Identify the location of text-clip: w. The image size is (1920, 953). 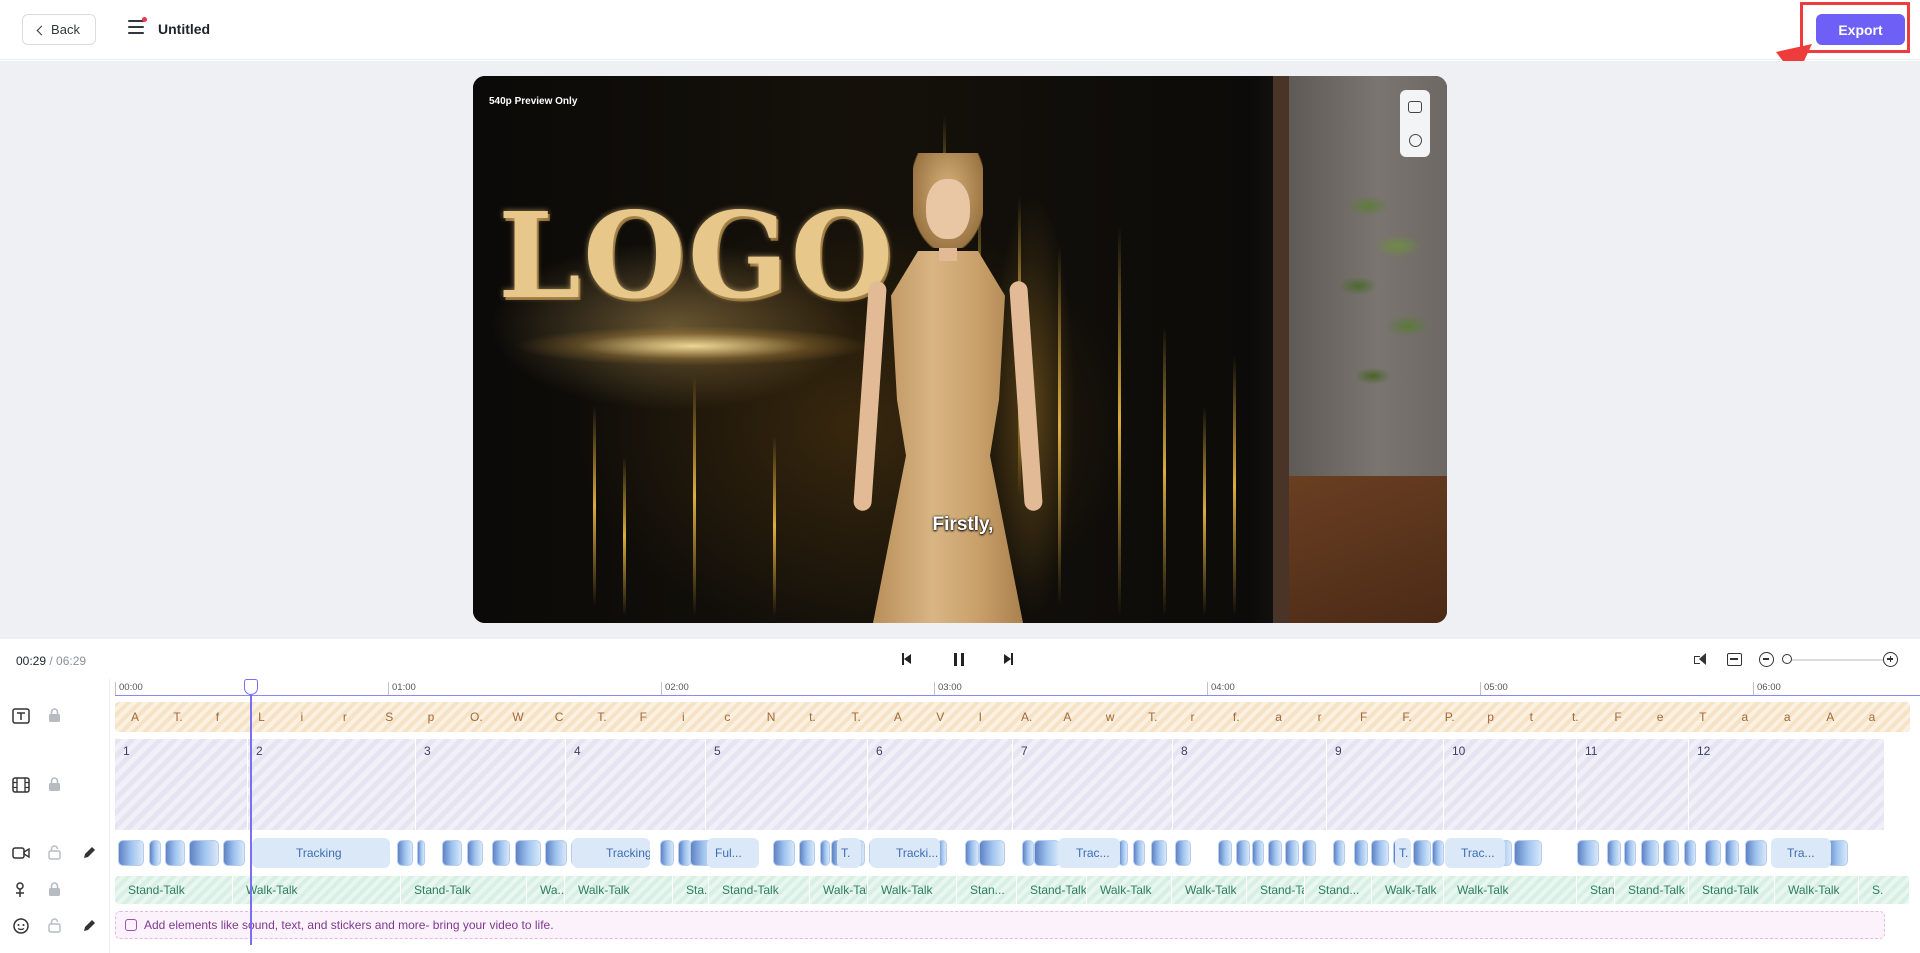
(1110, 717).